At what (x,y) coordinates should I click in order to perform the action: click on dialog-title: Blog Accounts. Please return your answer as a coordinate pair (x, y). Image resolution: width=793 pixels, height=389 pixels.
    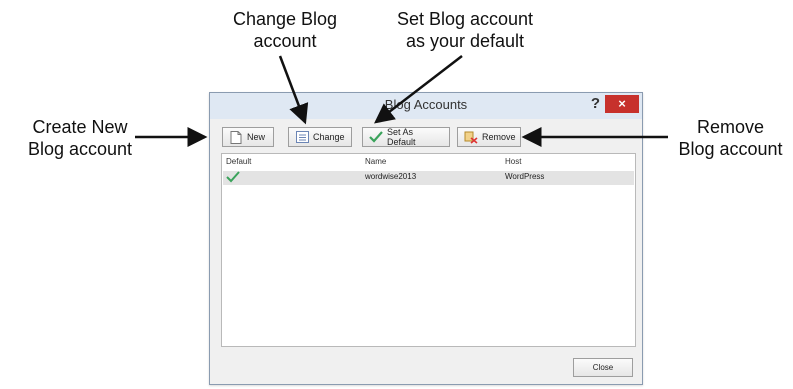
    Looking at the image, I should click on (426, 104).